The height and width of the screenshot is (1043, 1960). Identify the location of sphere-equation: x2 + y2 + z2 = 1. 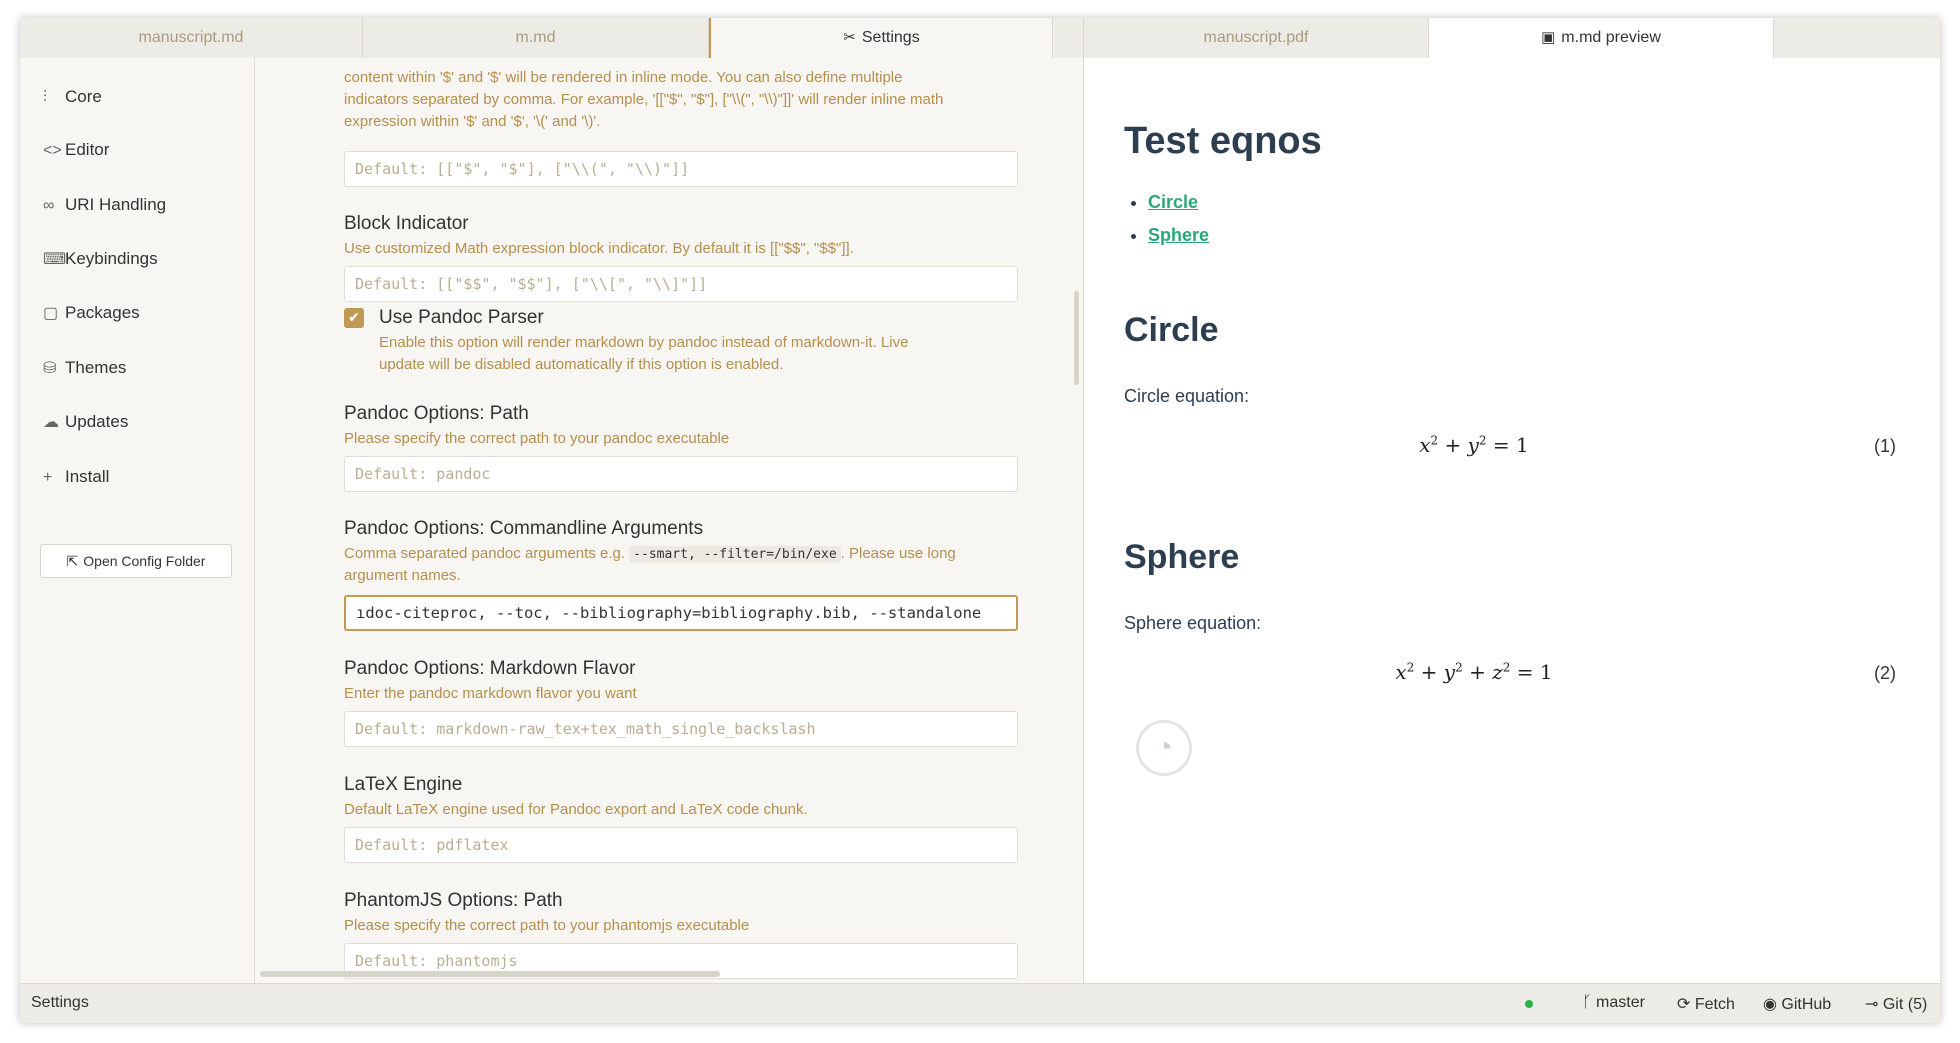
(1474, 672).